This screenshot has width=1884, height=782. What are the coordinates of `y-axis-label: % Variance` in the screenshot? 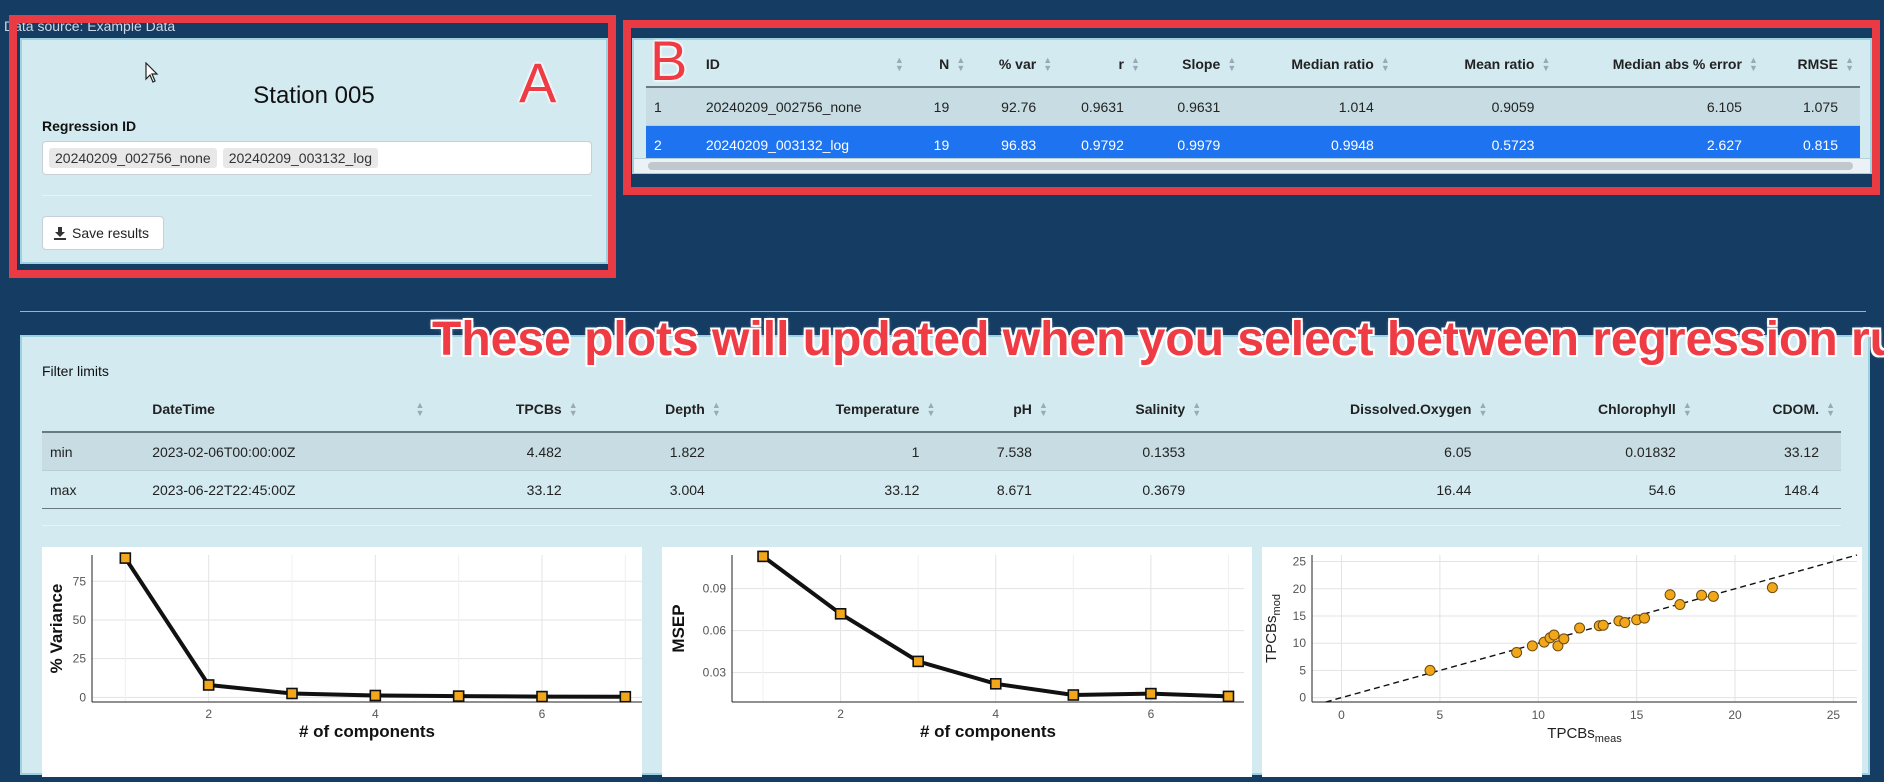 It's located at (56, 629).